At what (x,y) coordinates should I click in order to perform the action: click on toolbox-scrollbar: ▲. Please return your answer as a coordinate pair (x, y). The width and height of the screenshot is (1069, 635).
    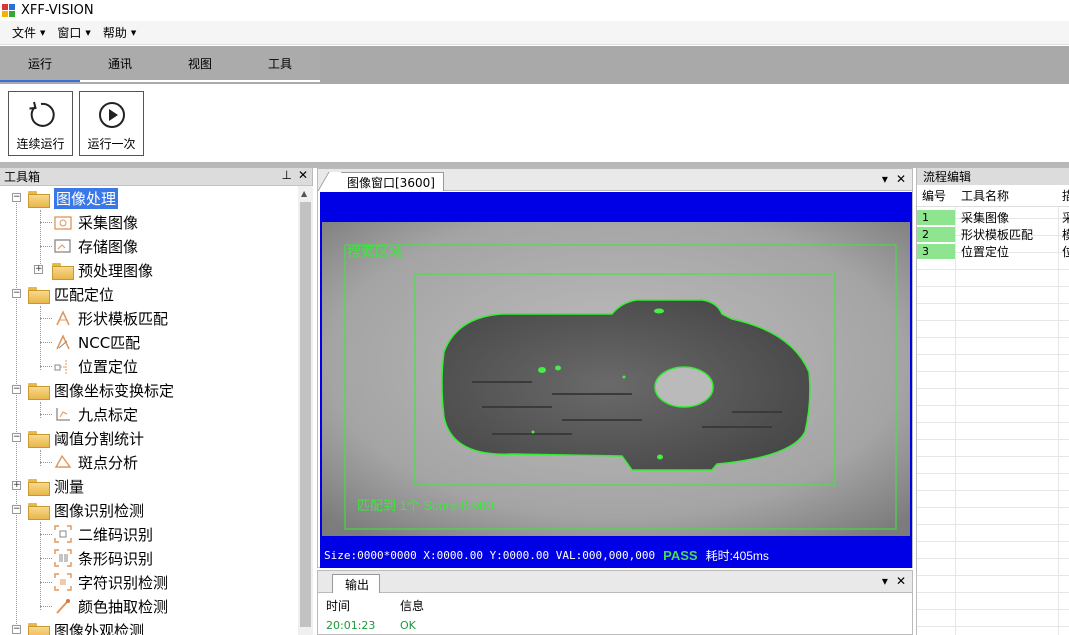
    Looking at the image, I should click on (305, 410).